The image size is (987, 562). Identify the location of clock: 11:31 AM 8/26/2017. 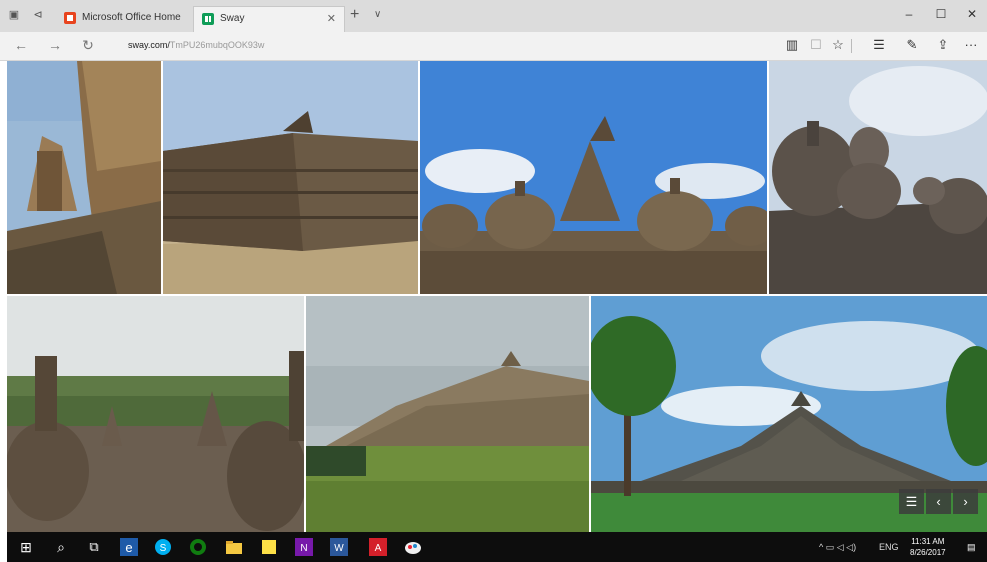
(928, 547).